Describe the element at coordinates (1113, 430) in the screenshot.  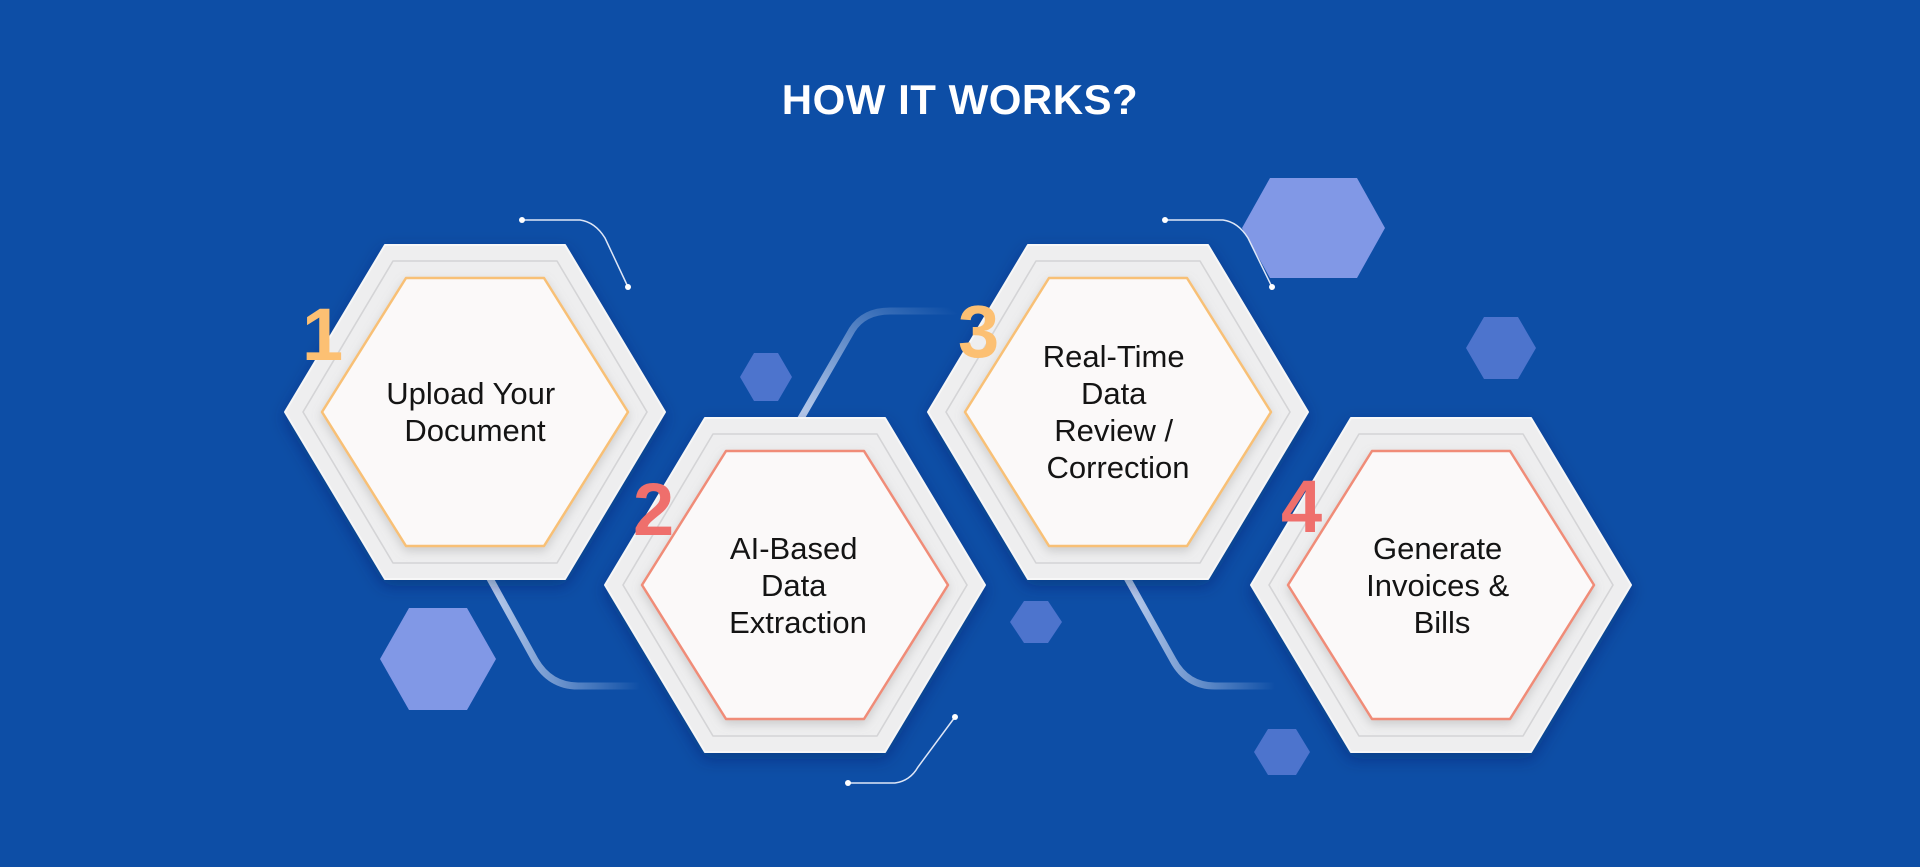
I see `step-label-line: Review /` at that location.